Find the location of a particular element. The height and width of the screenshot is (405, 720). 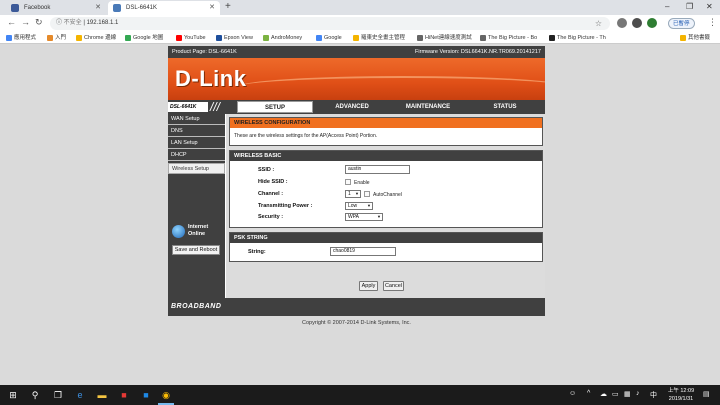

people-icon: ☺ is located at coordinates (572, 393).